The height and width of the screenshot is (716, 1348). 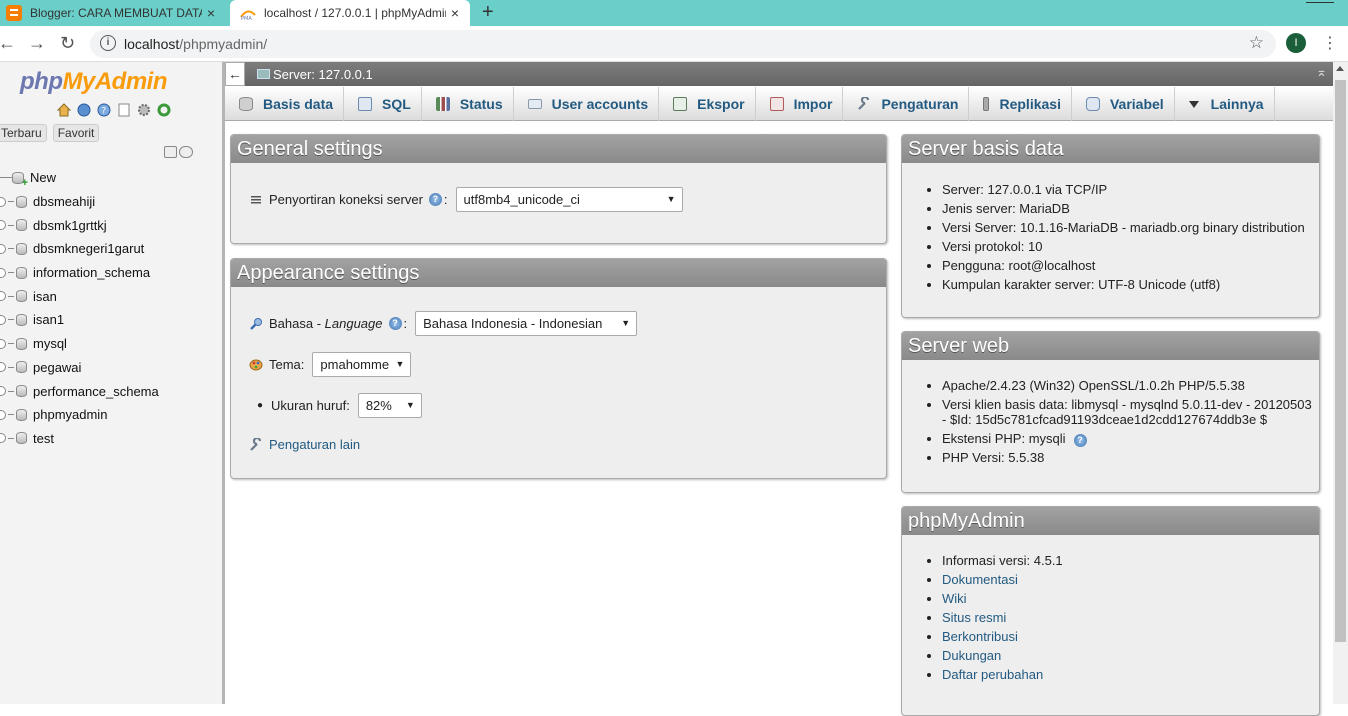 I want to click on link-with-main-icon, so click(x=186, y=152).